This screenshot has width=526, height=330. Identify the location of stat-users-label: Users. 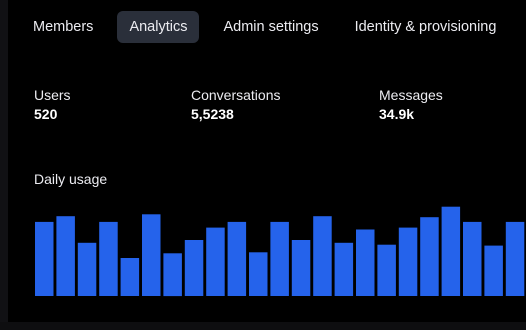
(52, 95).